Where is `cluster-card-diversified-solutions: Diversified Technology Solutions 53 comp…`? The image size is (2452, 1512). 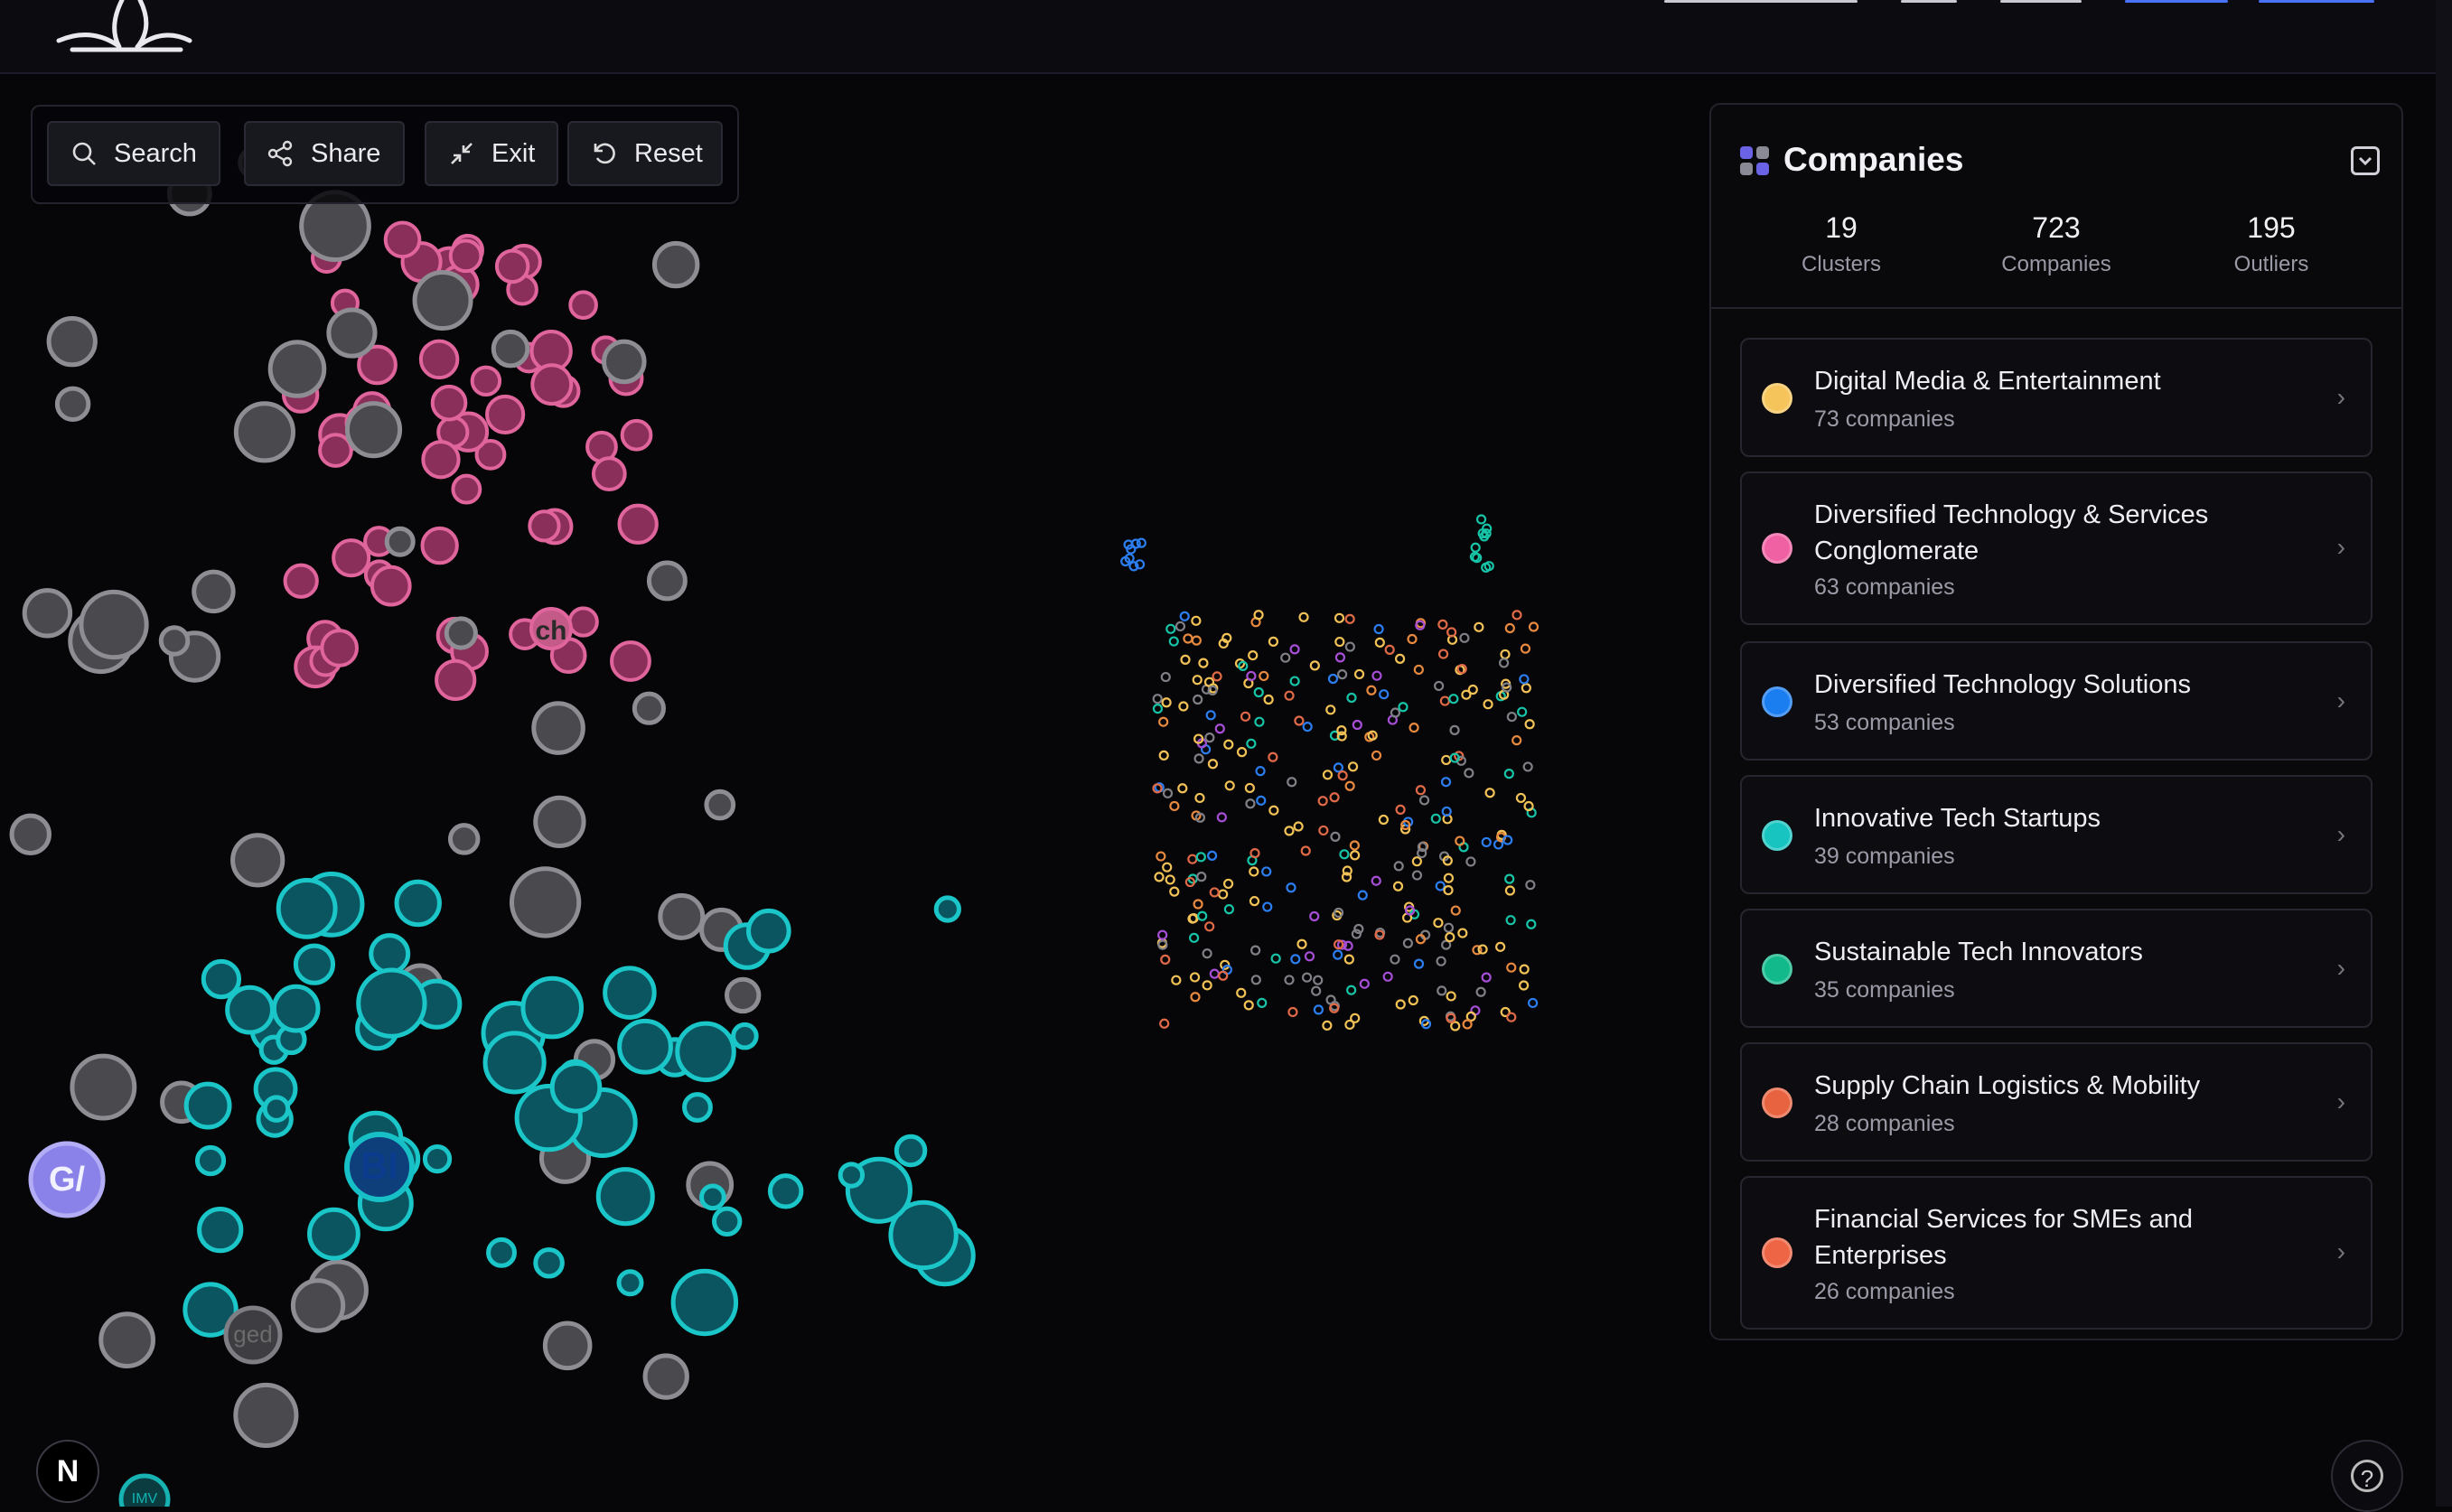
cluster-card-diversified-solutions: Diversified Technology Solutions 53 comp… is located at coordinates (2056, 701).